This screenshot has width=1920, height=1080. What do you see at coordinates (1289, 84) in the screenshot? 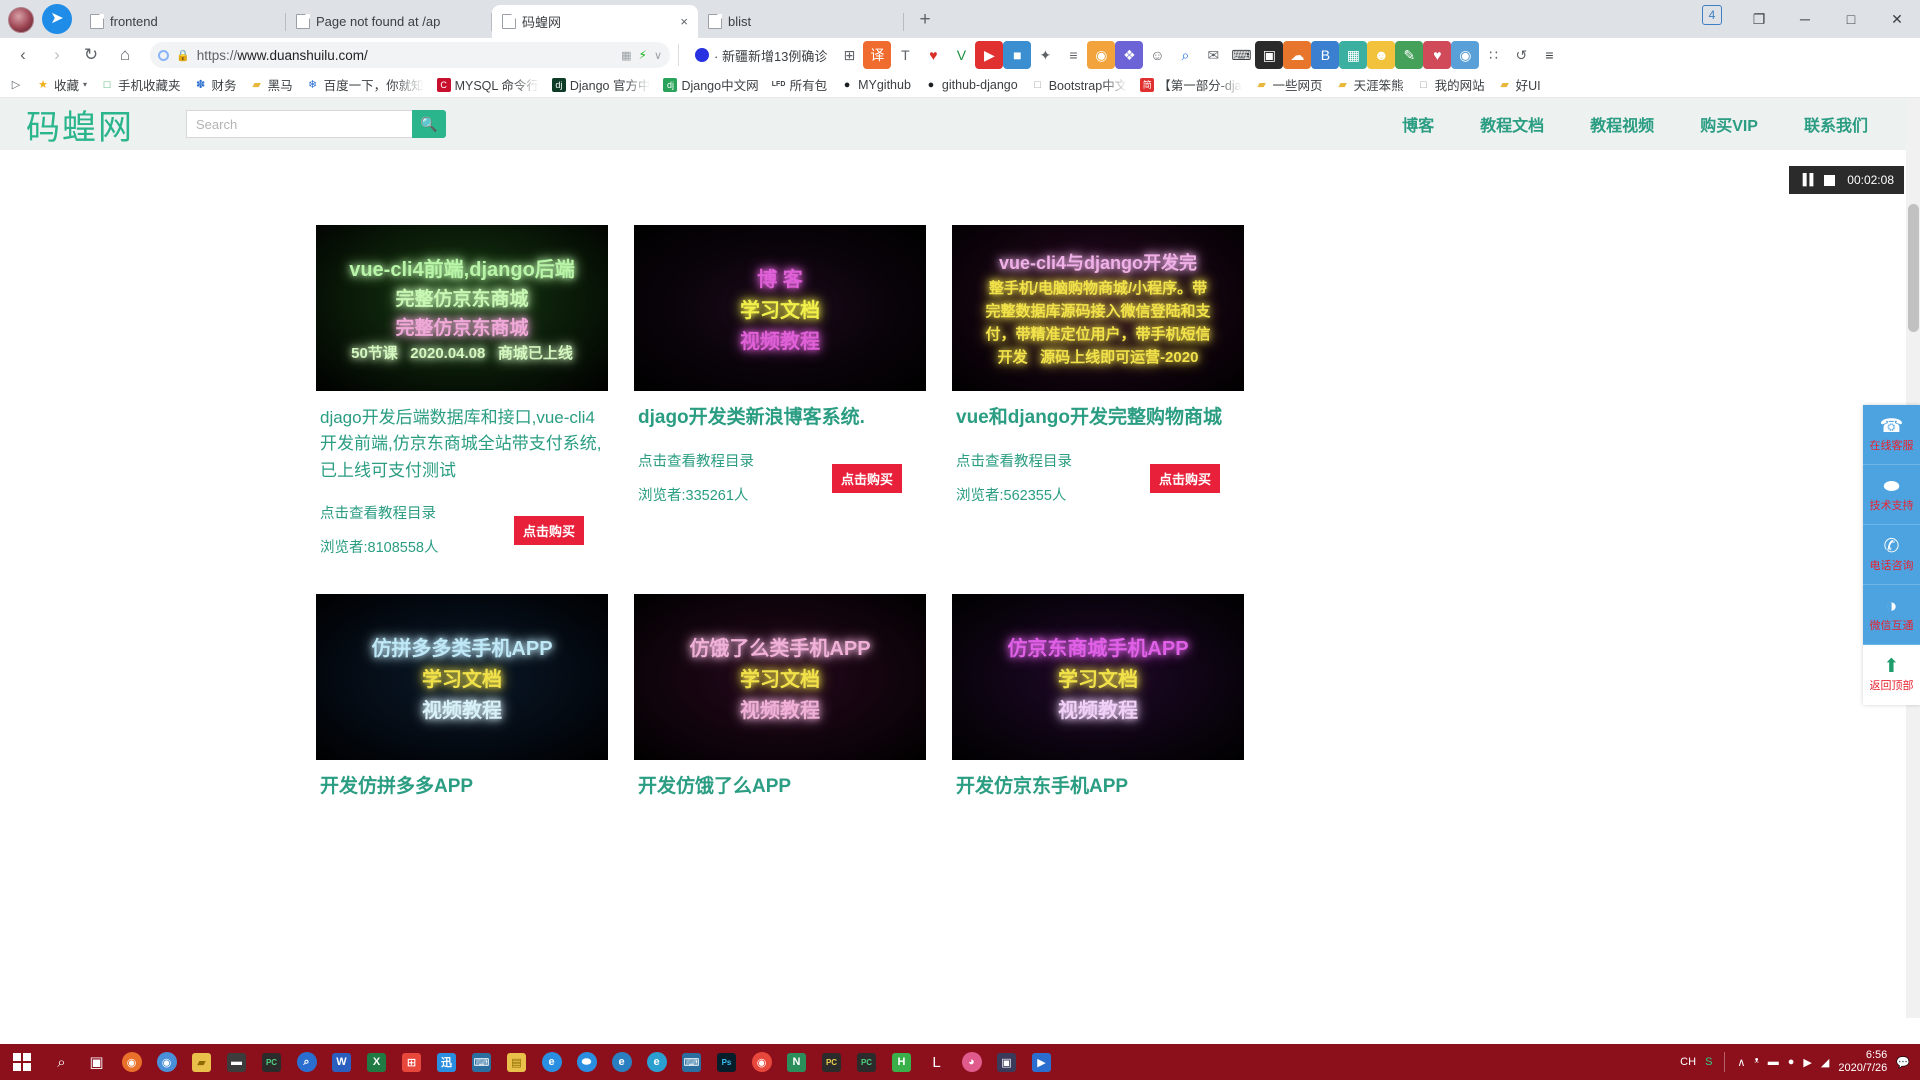
I see `bookmark-item-14: ▰ 一些网页` at bounding box center [1289, 84].